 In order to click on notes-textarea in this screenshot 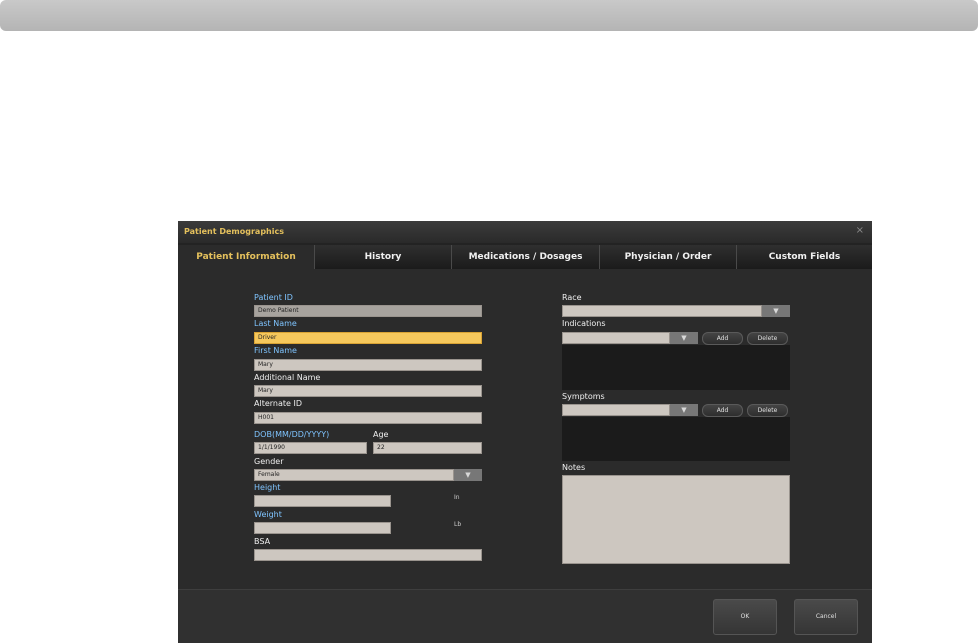, I will do `click(676, 519)`.